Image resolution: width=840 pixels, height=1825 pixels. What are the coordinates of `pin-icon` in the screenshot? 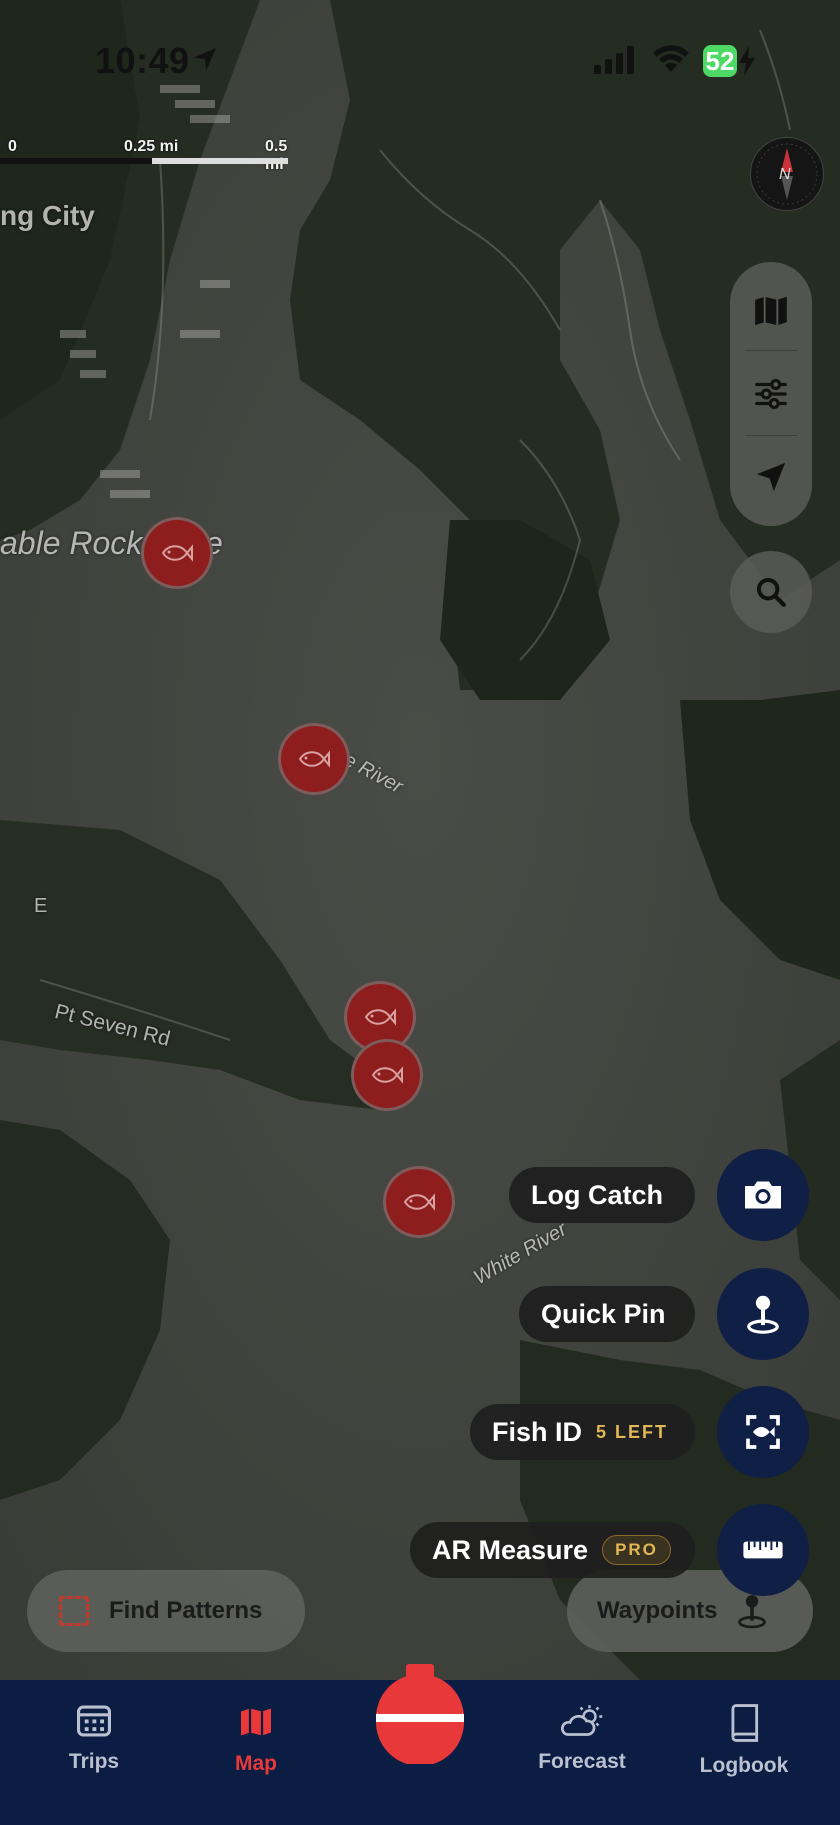 It's located at (763, 1314).